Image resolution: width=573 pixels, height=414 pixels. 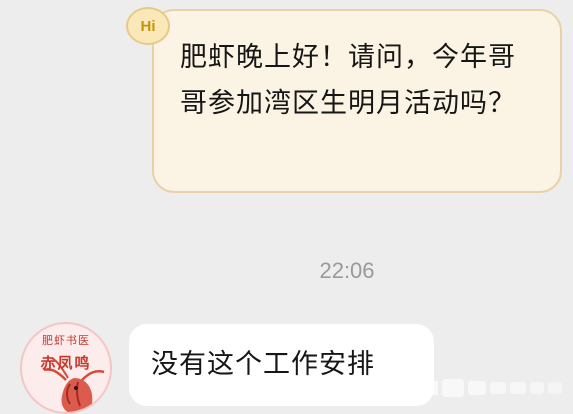 What do you see at coordinates (148, 26) in the screenshot?
I see `hi-badge-icon: Hi` at bounding box center [148, 26].